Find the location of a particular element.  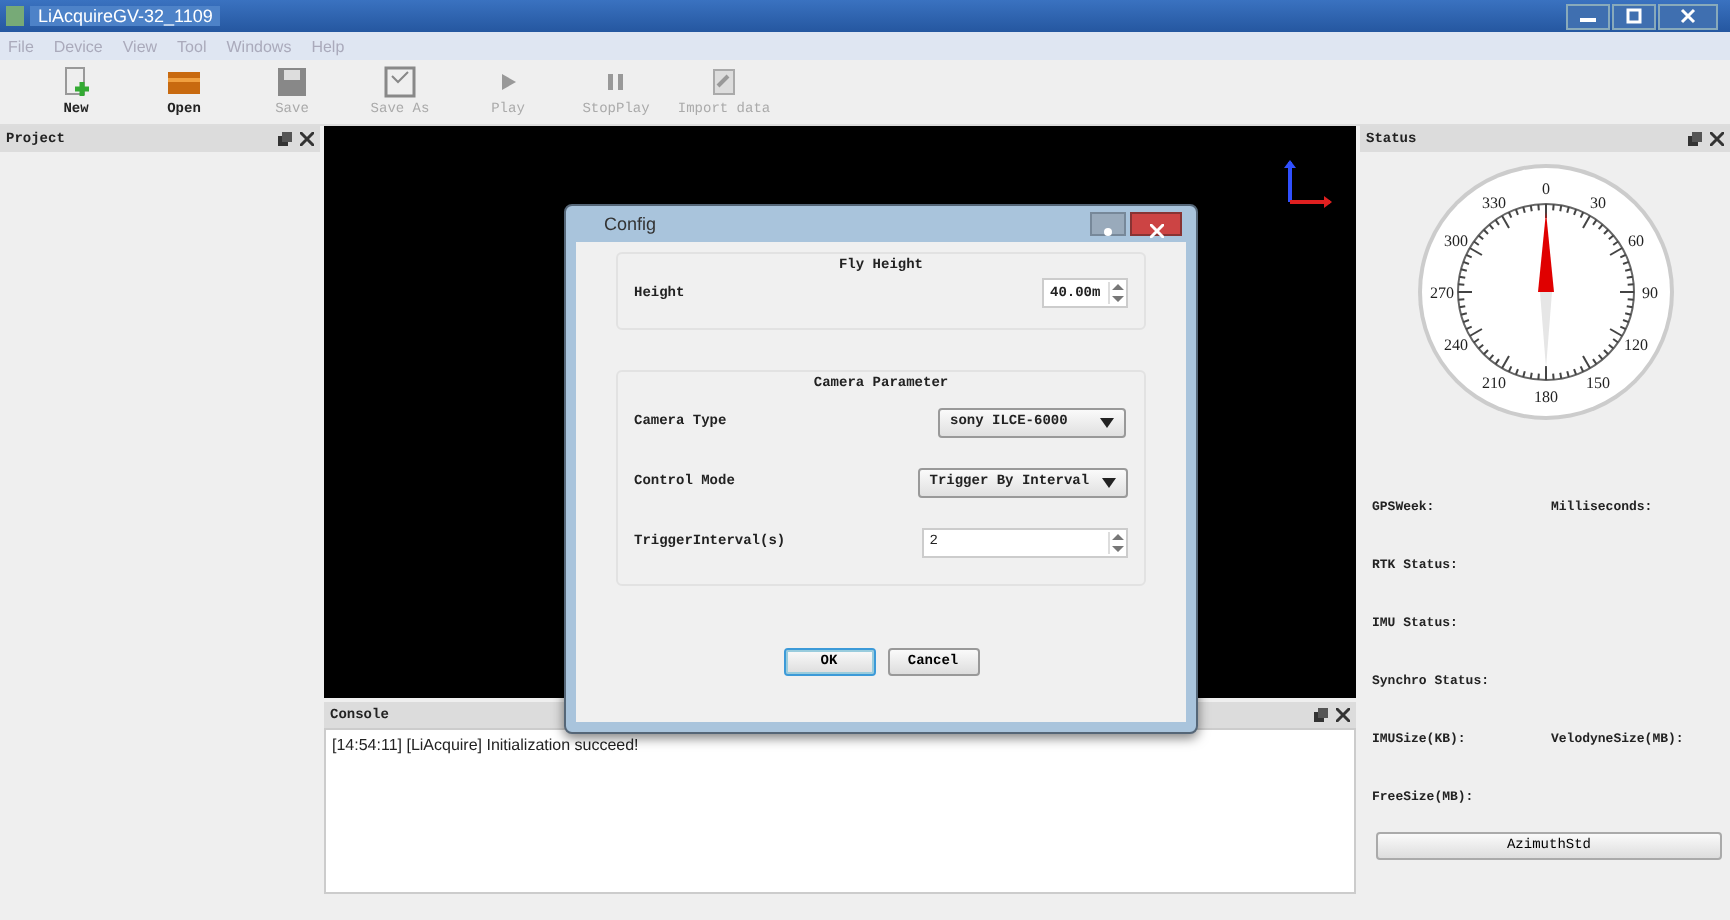

menu-item: File is located at coordinates (21, 46).